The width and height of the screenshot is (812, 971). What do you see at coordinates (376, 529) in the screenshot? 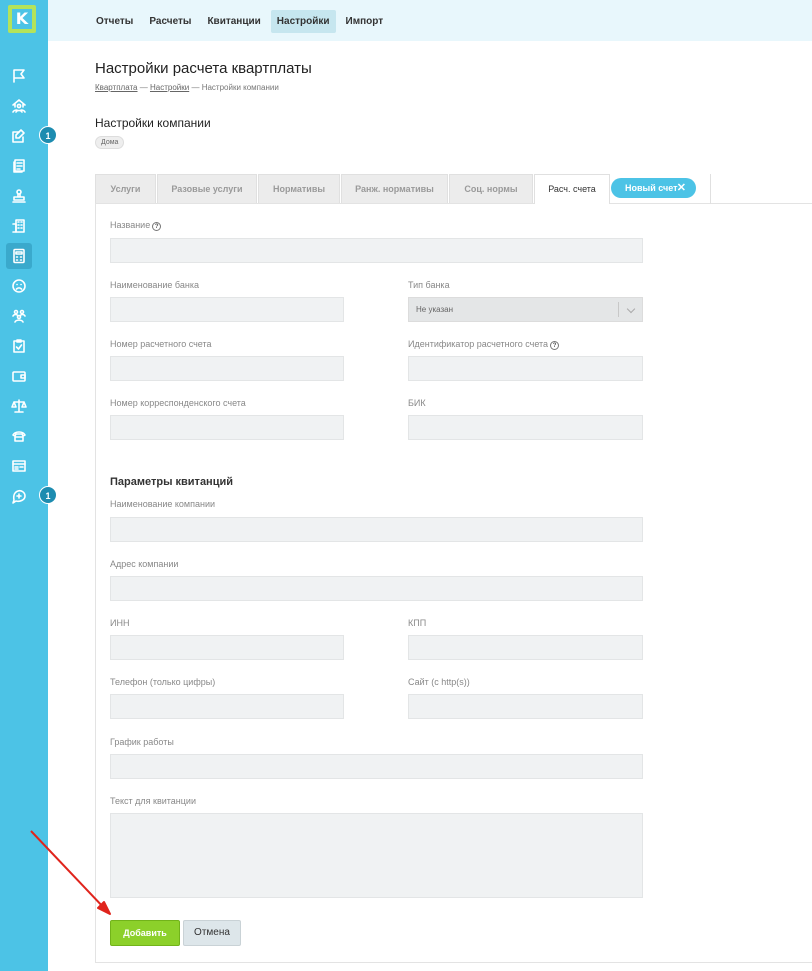
I see `company-name-input` at bounding box center [376, 529].